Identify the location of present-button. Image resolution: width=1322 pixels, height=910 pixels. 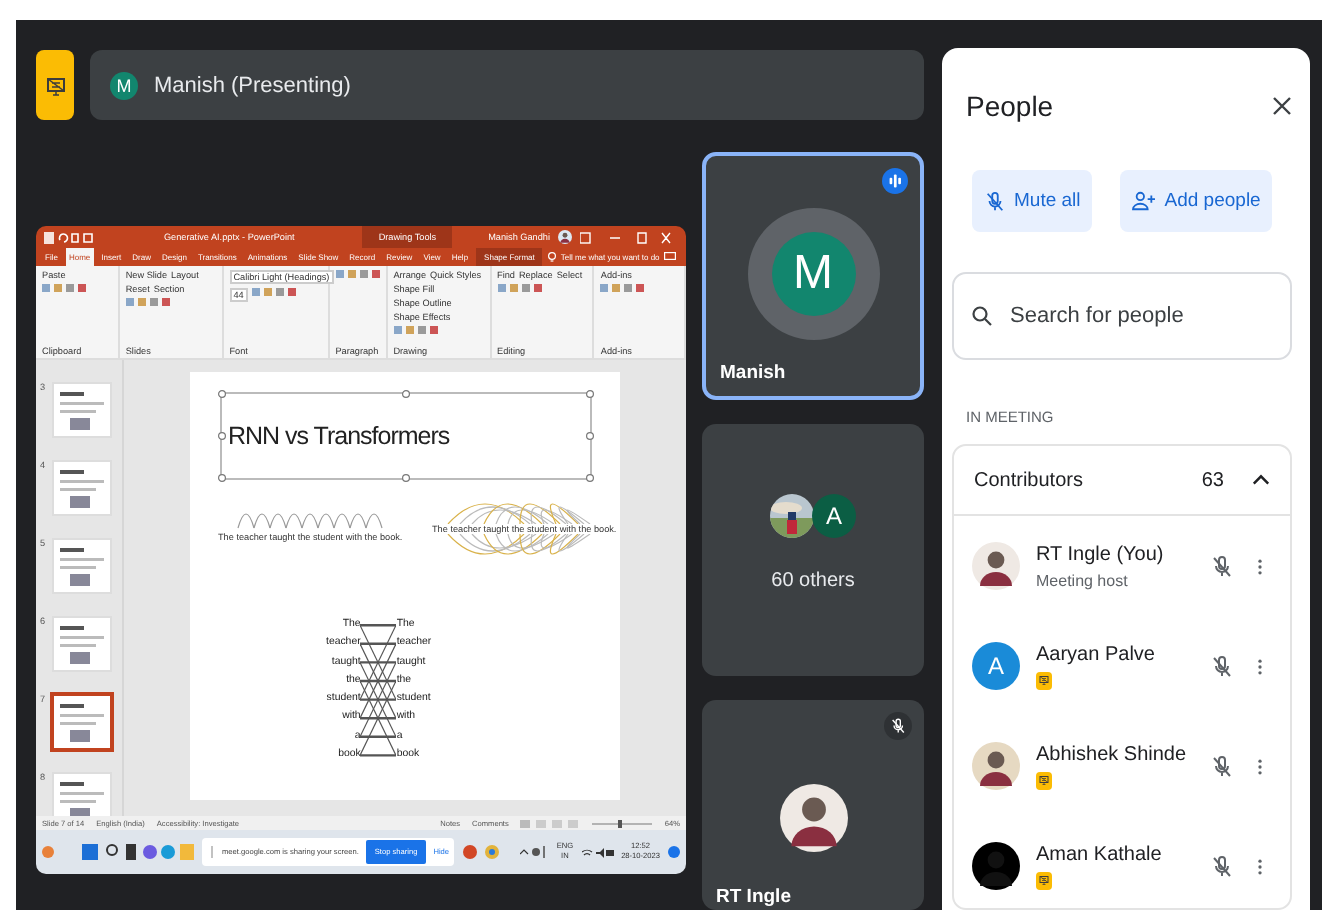
(55, 85).